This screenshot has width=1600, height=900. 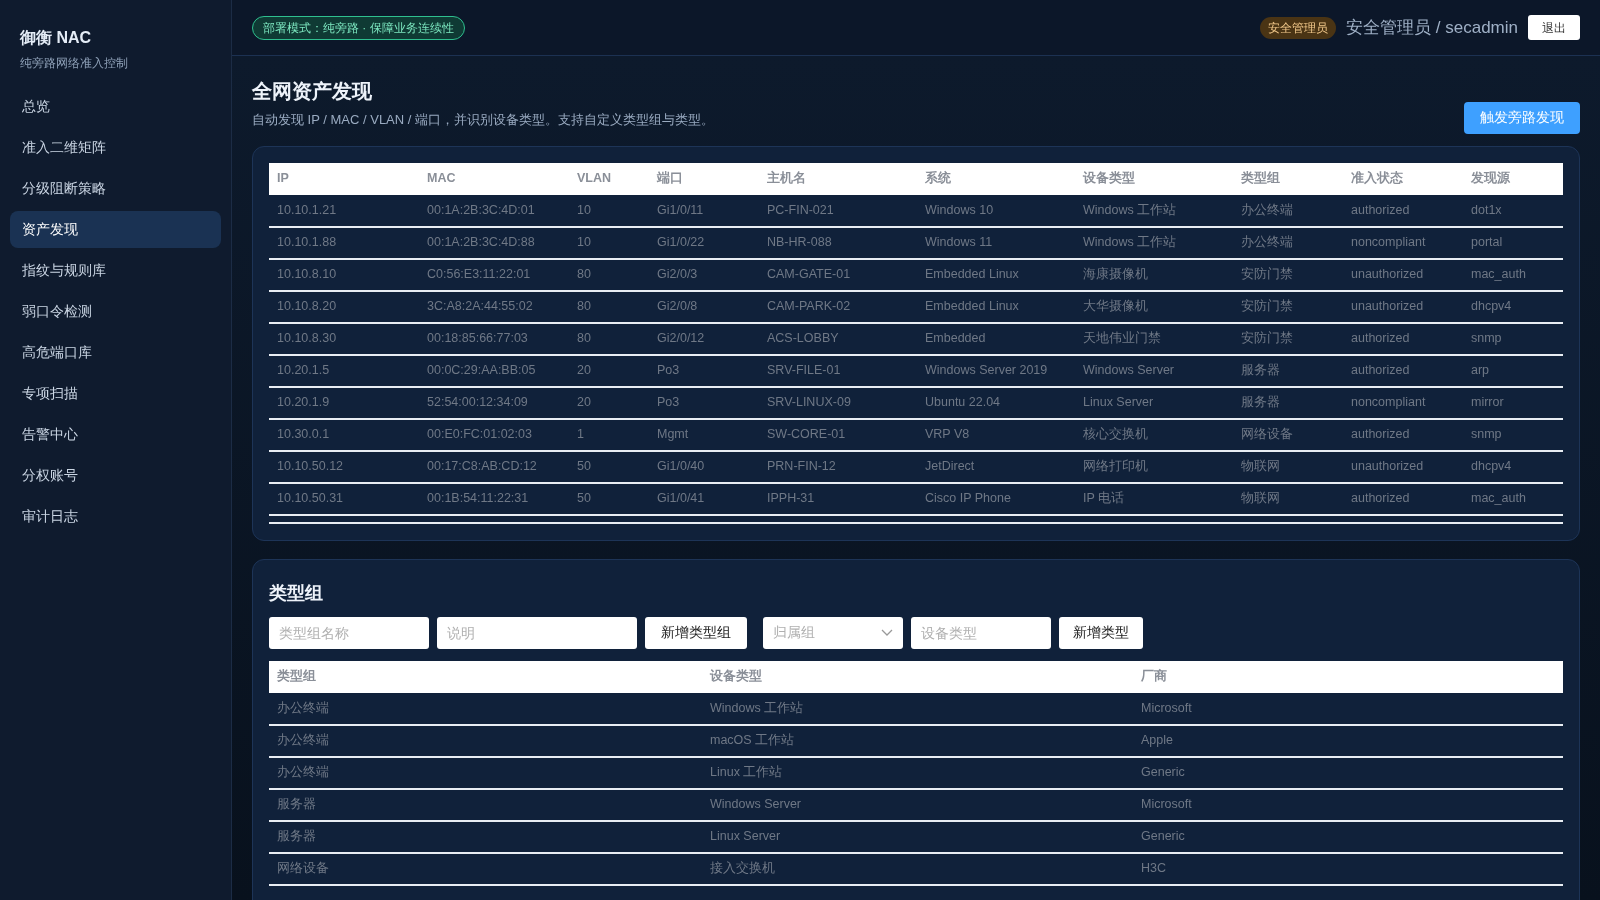 I want to click on add-group-button: 新增类型组, so click(x=696, y=632).